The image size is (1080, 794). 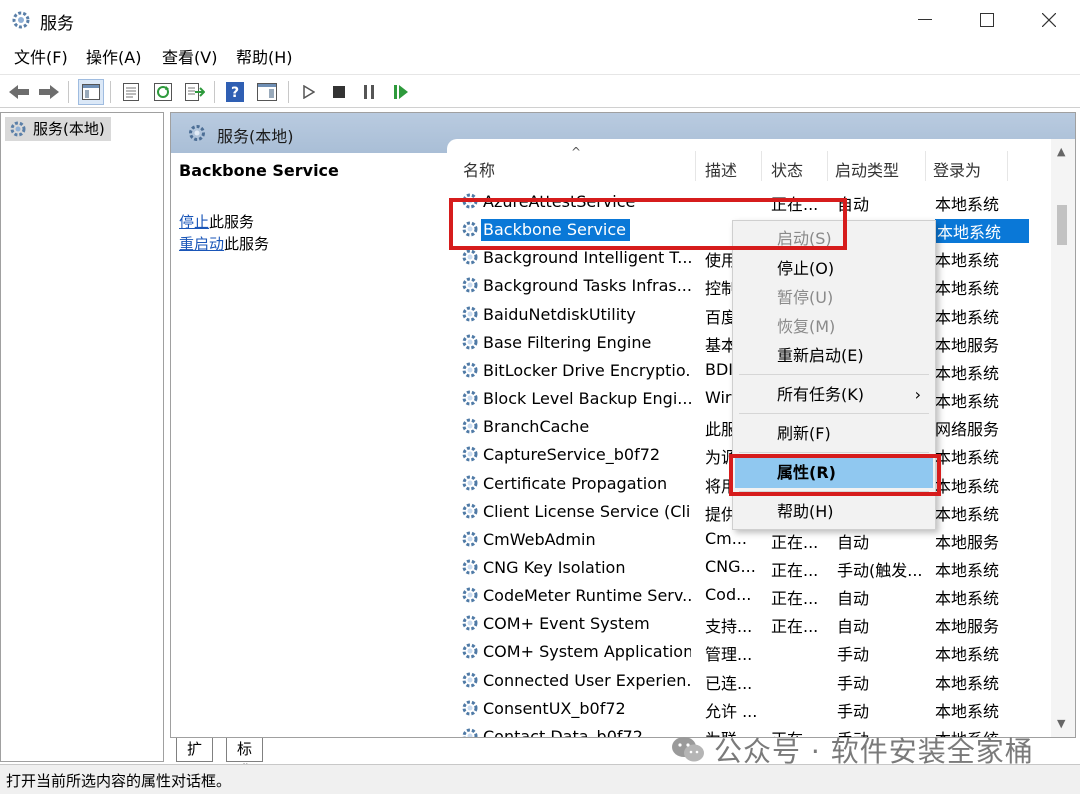 I want to click on column-header-description: 描述, so click(x=721, y=169).